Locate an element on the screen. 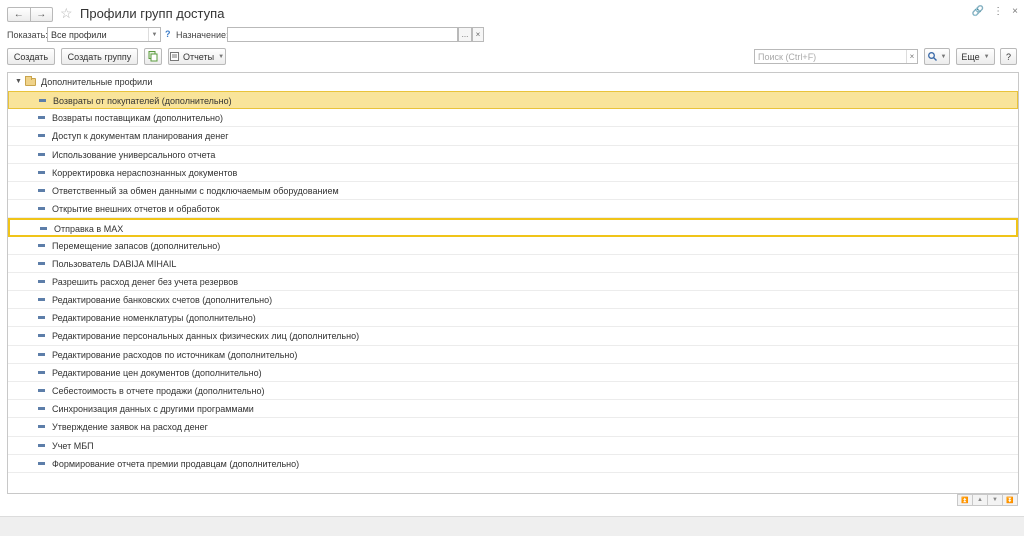 Image resolution: width=1024 pixels, height=536 pixels. tree-row-label: Возвраты от покупателей (дополнительно) is located at coordinates (142, 101).